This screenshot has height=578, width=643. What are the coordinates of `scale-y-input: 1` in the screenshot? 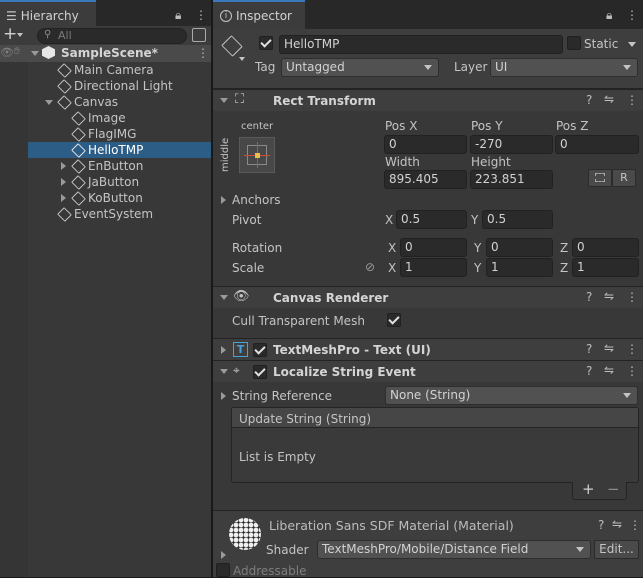 It's located at (519, 267).